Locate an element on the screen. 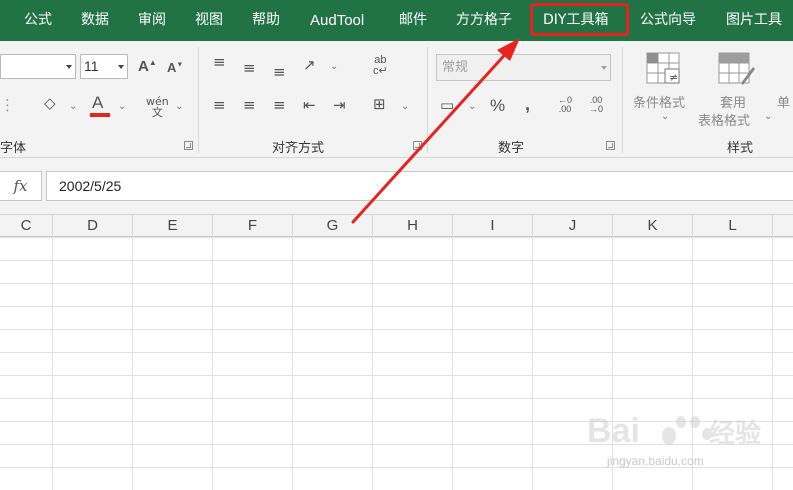 The image size is (793, 490). align-bottom-icon: ≡ is located at coordinates (279, 72).